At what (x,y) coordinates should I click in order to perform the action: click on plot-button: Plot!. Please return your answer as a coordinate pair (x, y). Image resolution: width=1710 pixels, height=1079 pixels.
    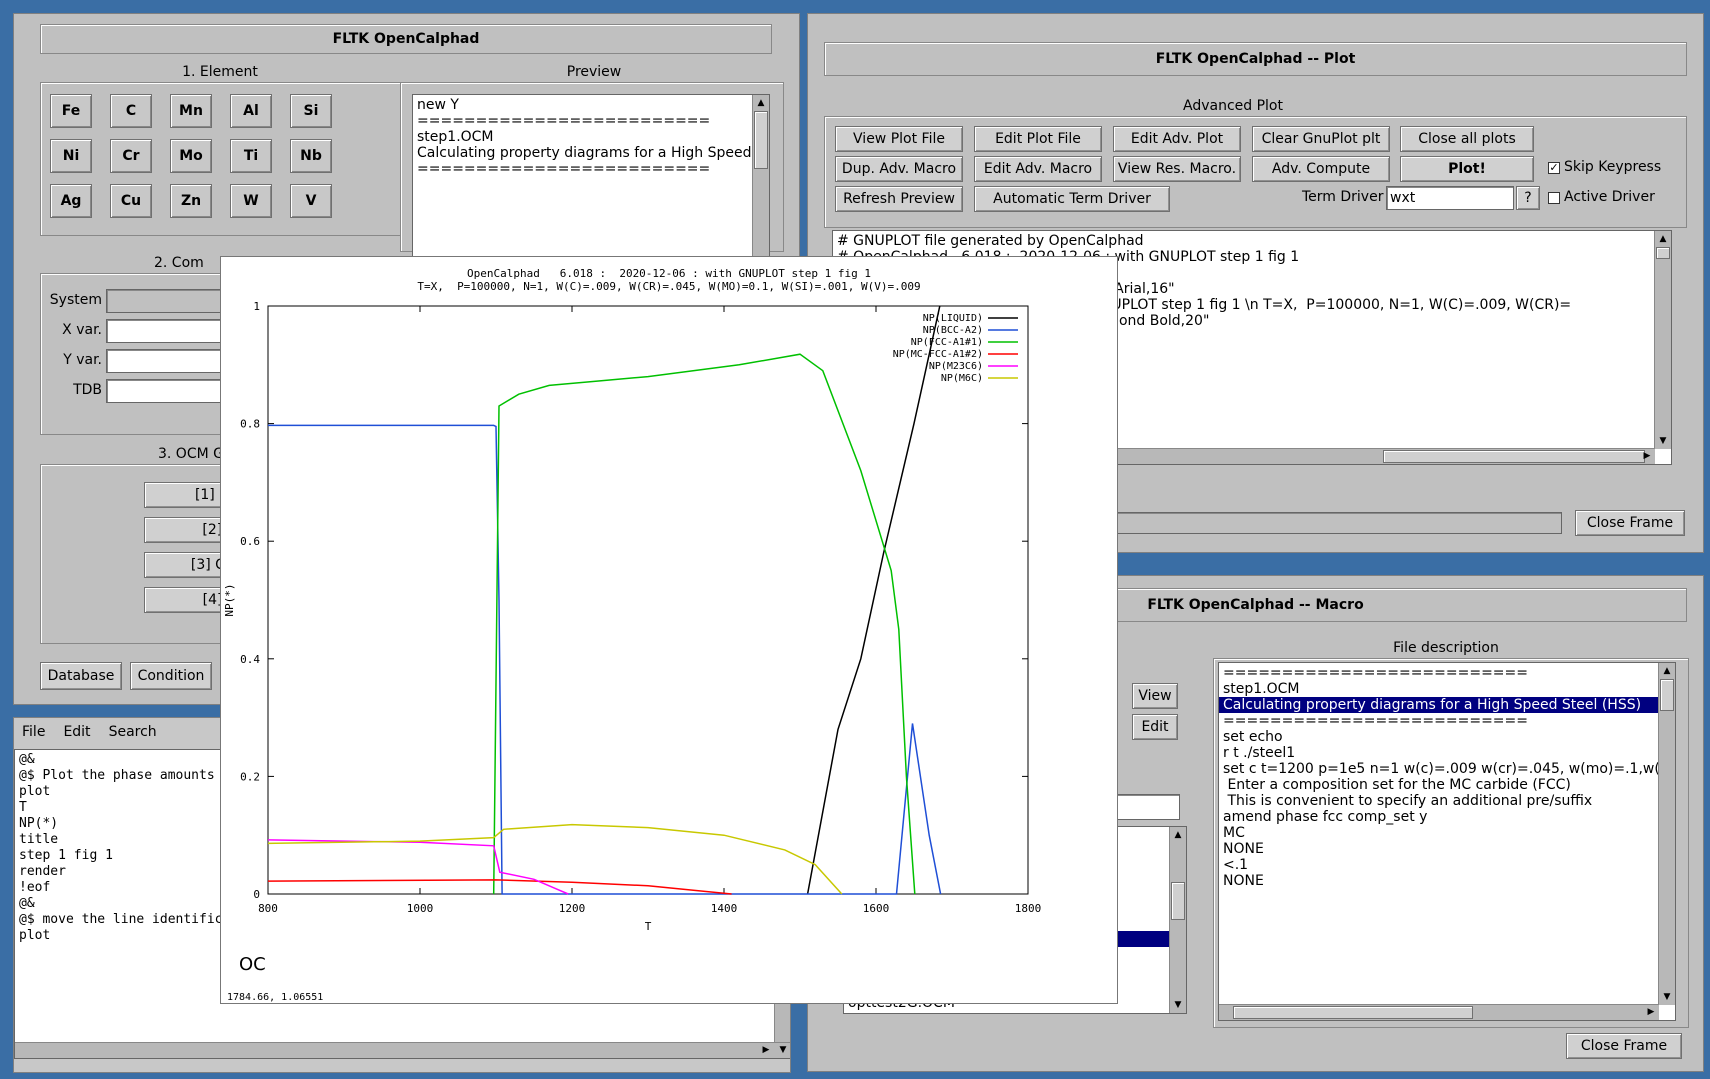
    Looking at the image, I should click on (1467, 169).